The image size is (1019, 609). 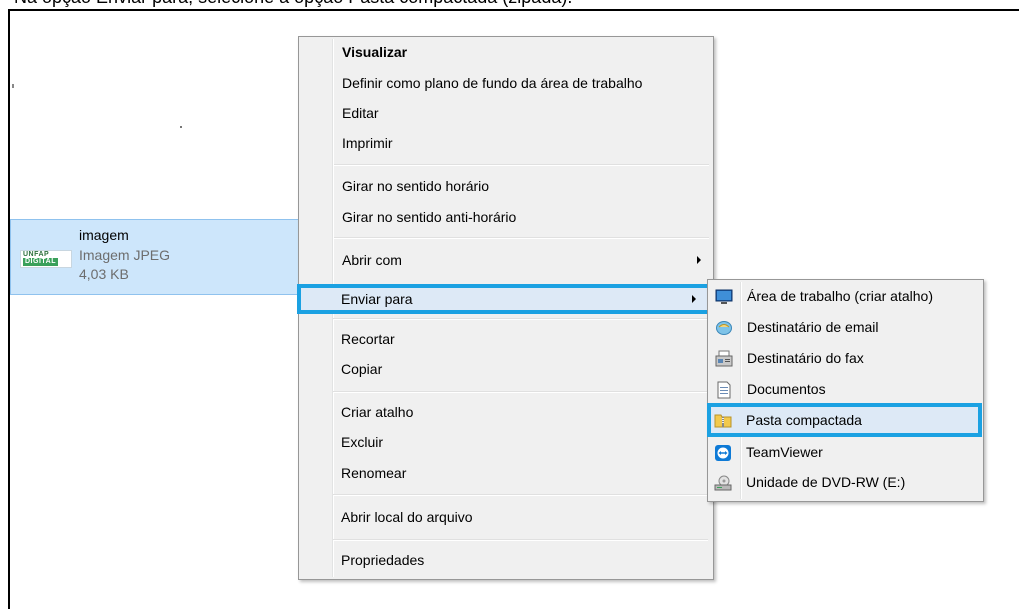 I want to click on teamviewer-icon, so click(x=723, y=453).